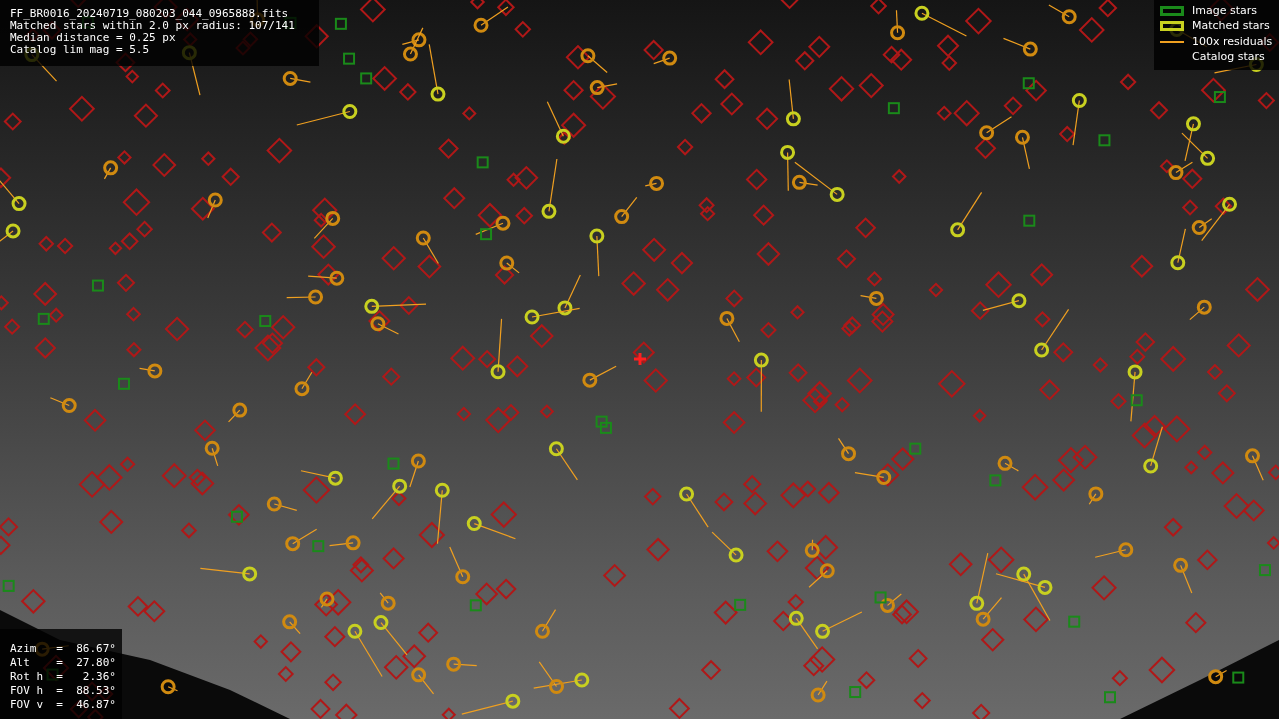  Describe the element at coordinates (150, 14) in the screenshot. I see `info-line: FF_BR0016_20240719_080203_044_0965888.fits` at that location.